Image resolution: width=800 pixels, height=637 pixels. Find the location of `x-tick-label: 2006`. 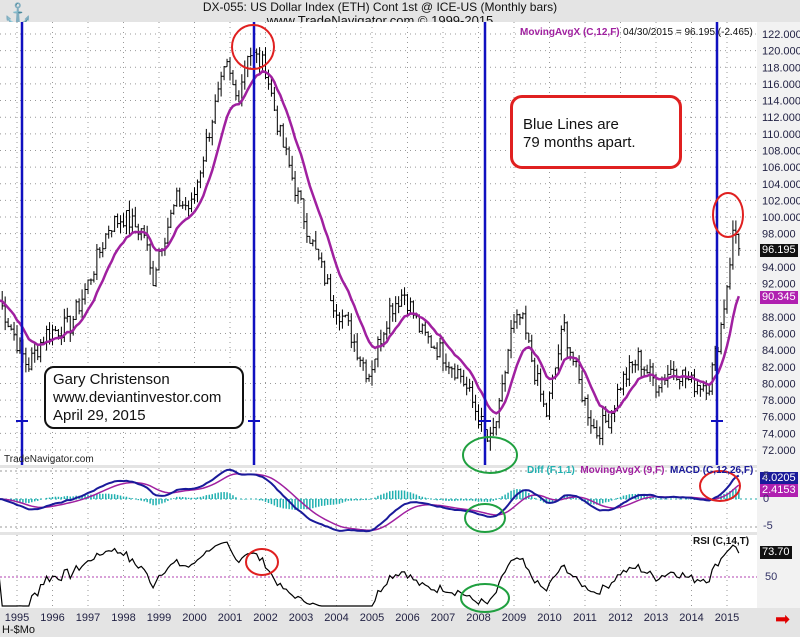

x-tick-label: 2006 is located at coordinates (407, 618).